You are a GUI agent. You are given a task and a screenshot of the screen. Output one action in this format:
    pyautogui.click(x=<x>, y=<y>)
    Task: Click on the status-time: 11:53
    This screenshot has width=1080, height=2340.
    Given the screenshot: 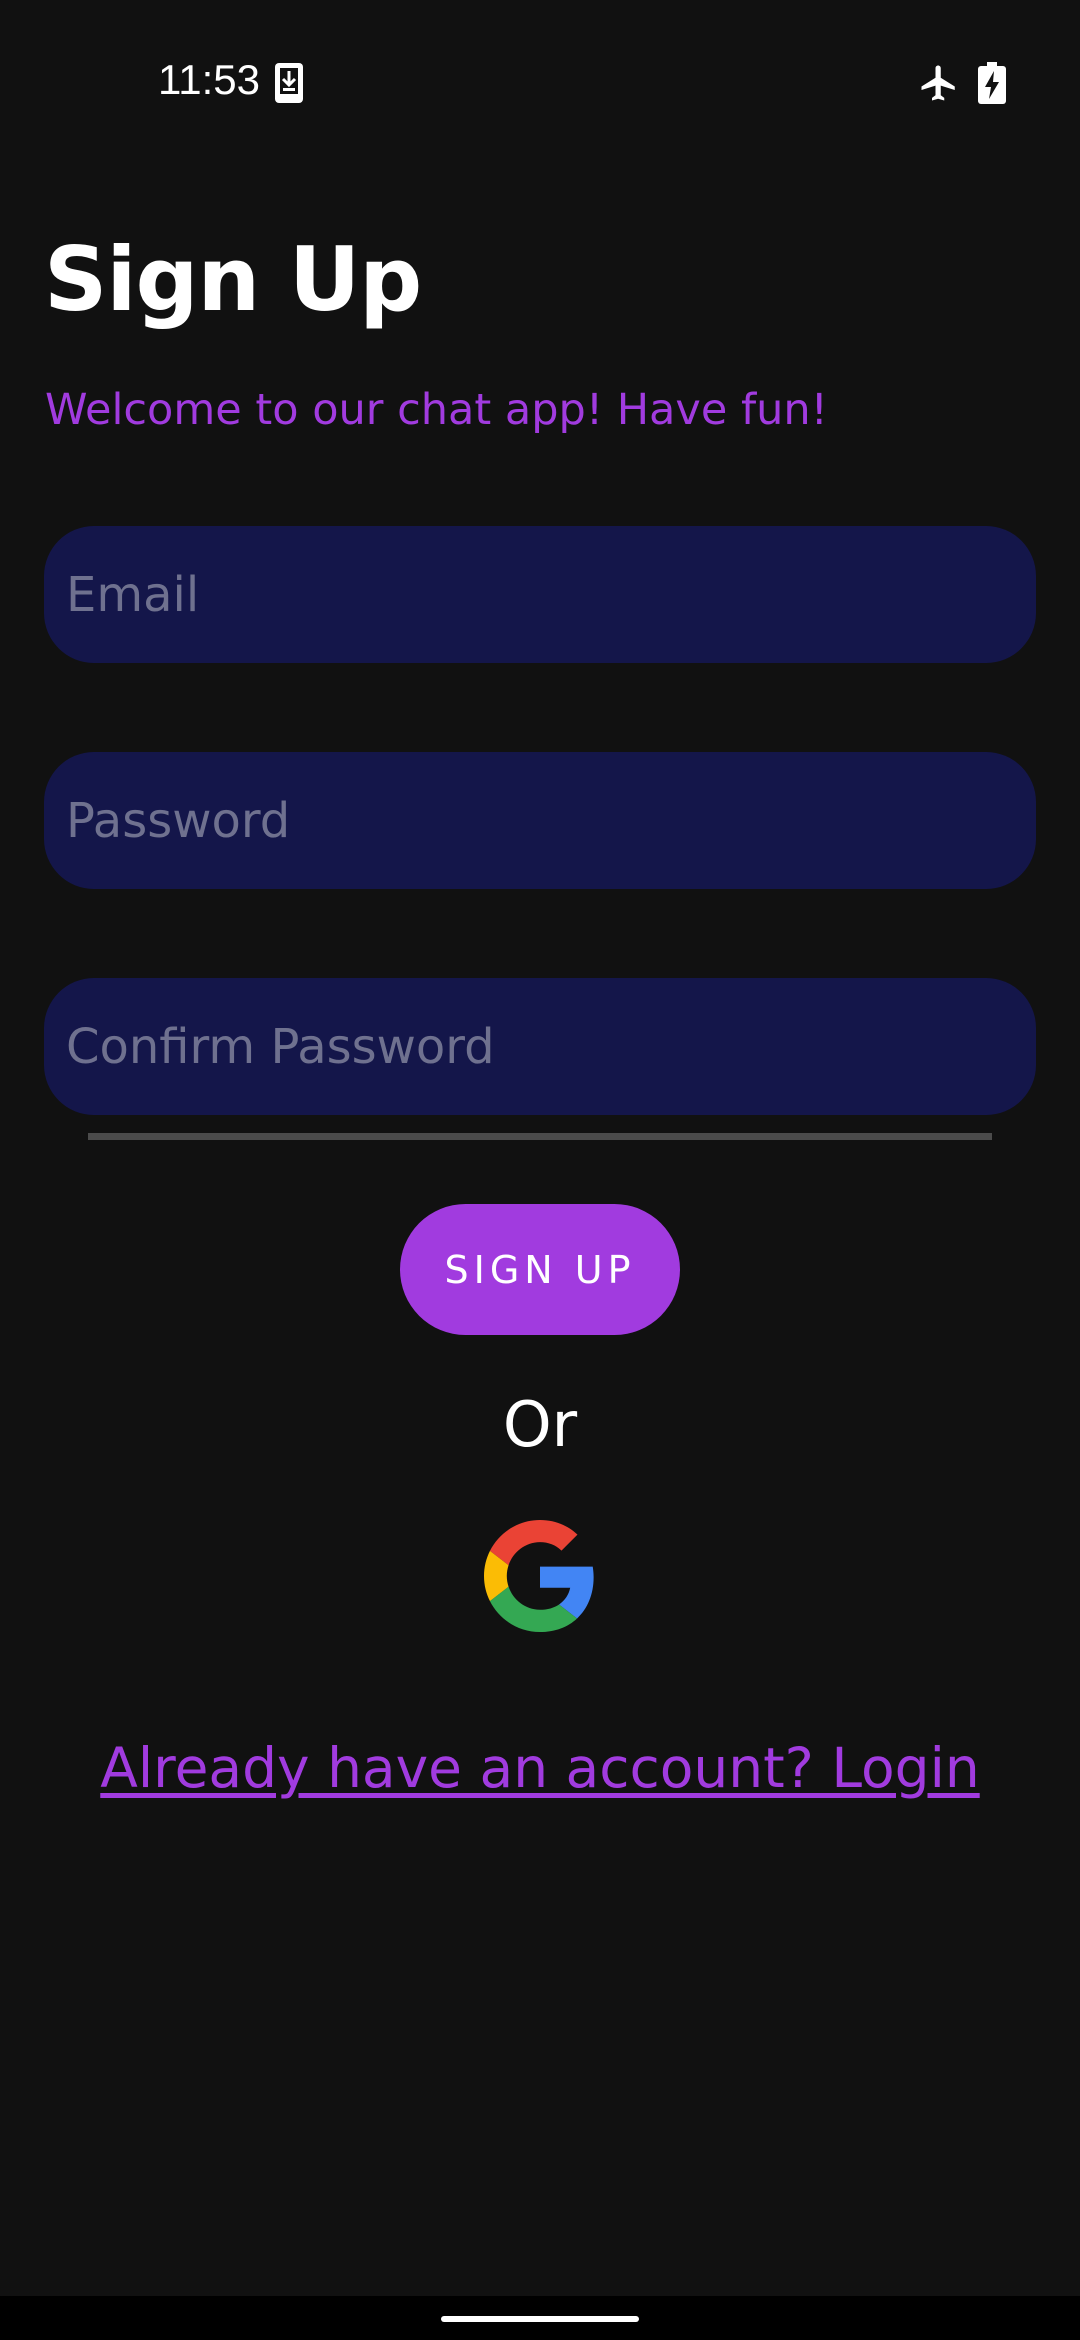 What is the action you would take?
    pyautogui.click(x=209, y=79)
    